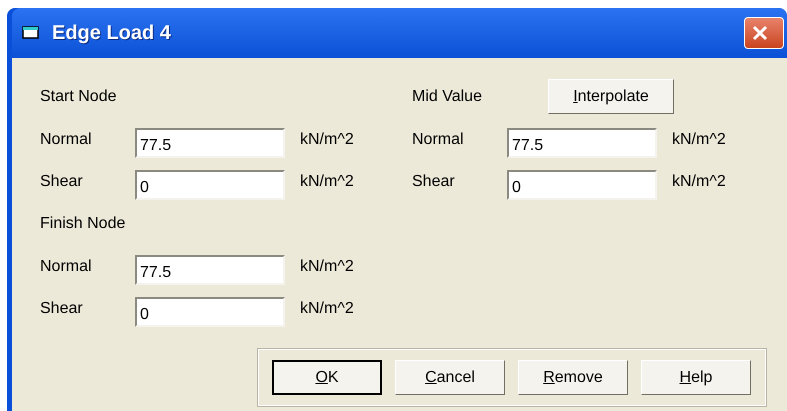 The image size is (787, 411). I want to click on window-icon, so click(31, 33).